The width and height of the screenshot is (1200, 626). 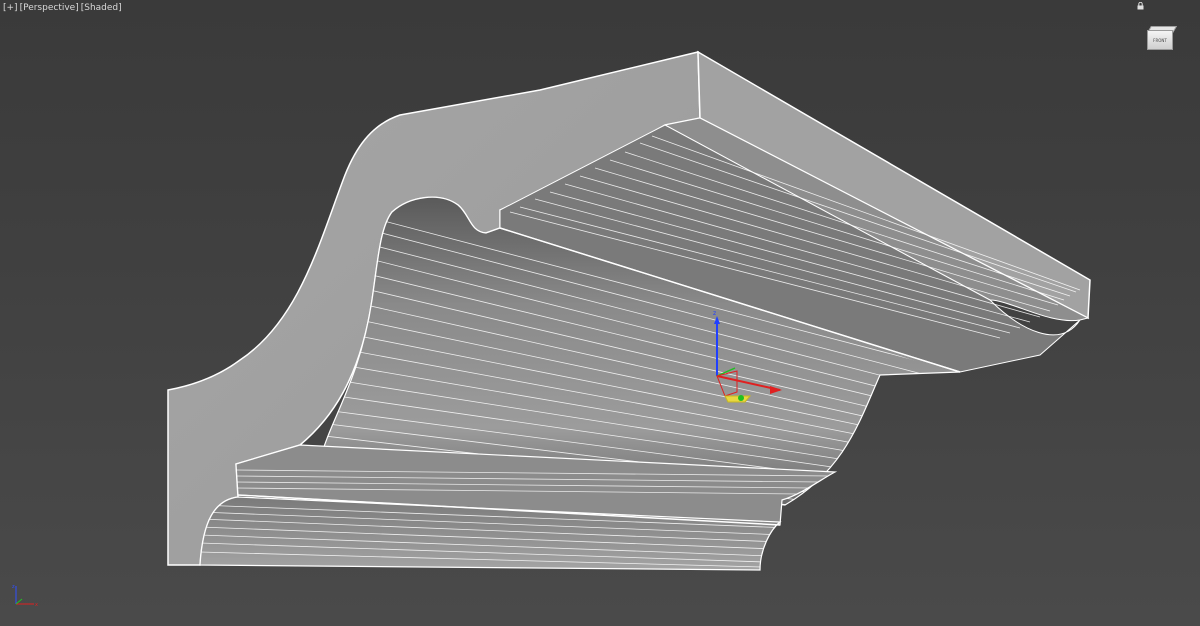 I want to click on world-axis-icon: z x, so click(x=25, y=596).